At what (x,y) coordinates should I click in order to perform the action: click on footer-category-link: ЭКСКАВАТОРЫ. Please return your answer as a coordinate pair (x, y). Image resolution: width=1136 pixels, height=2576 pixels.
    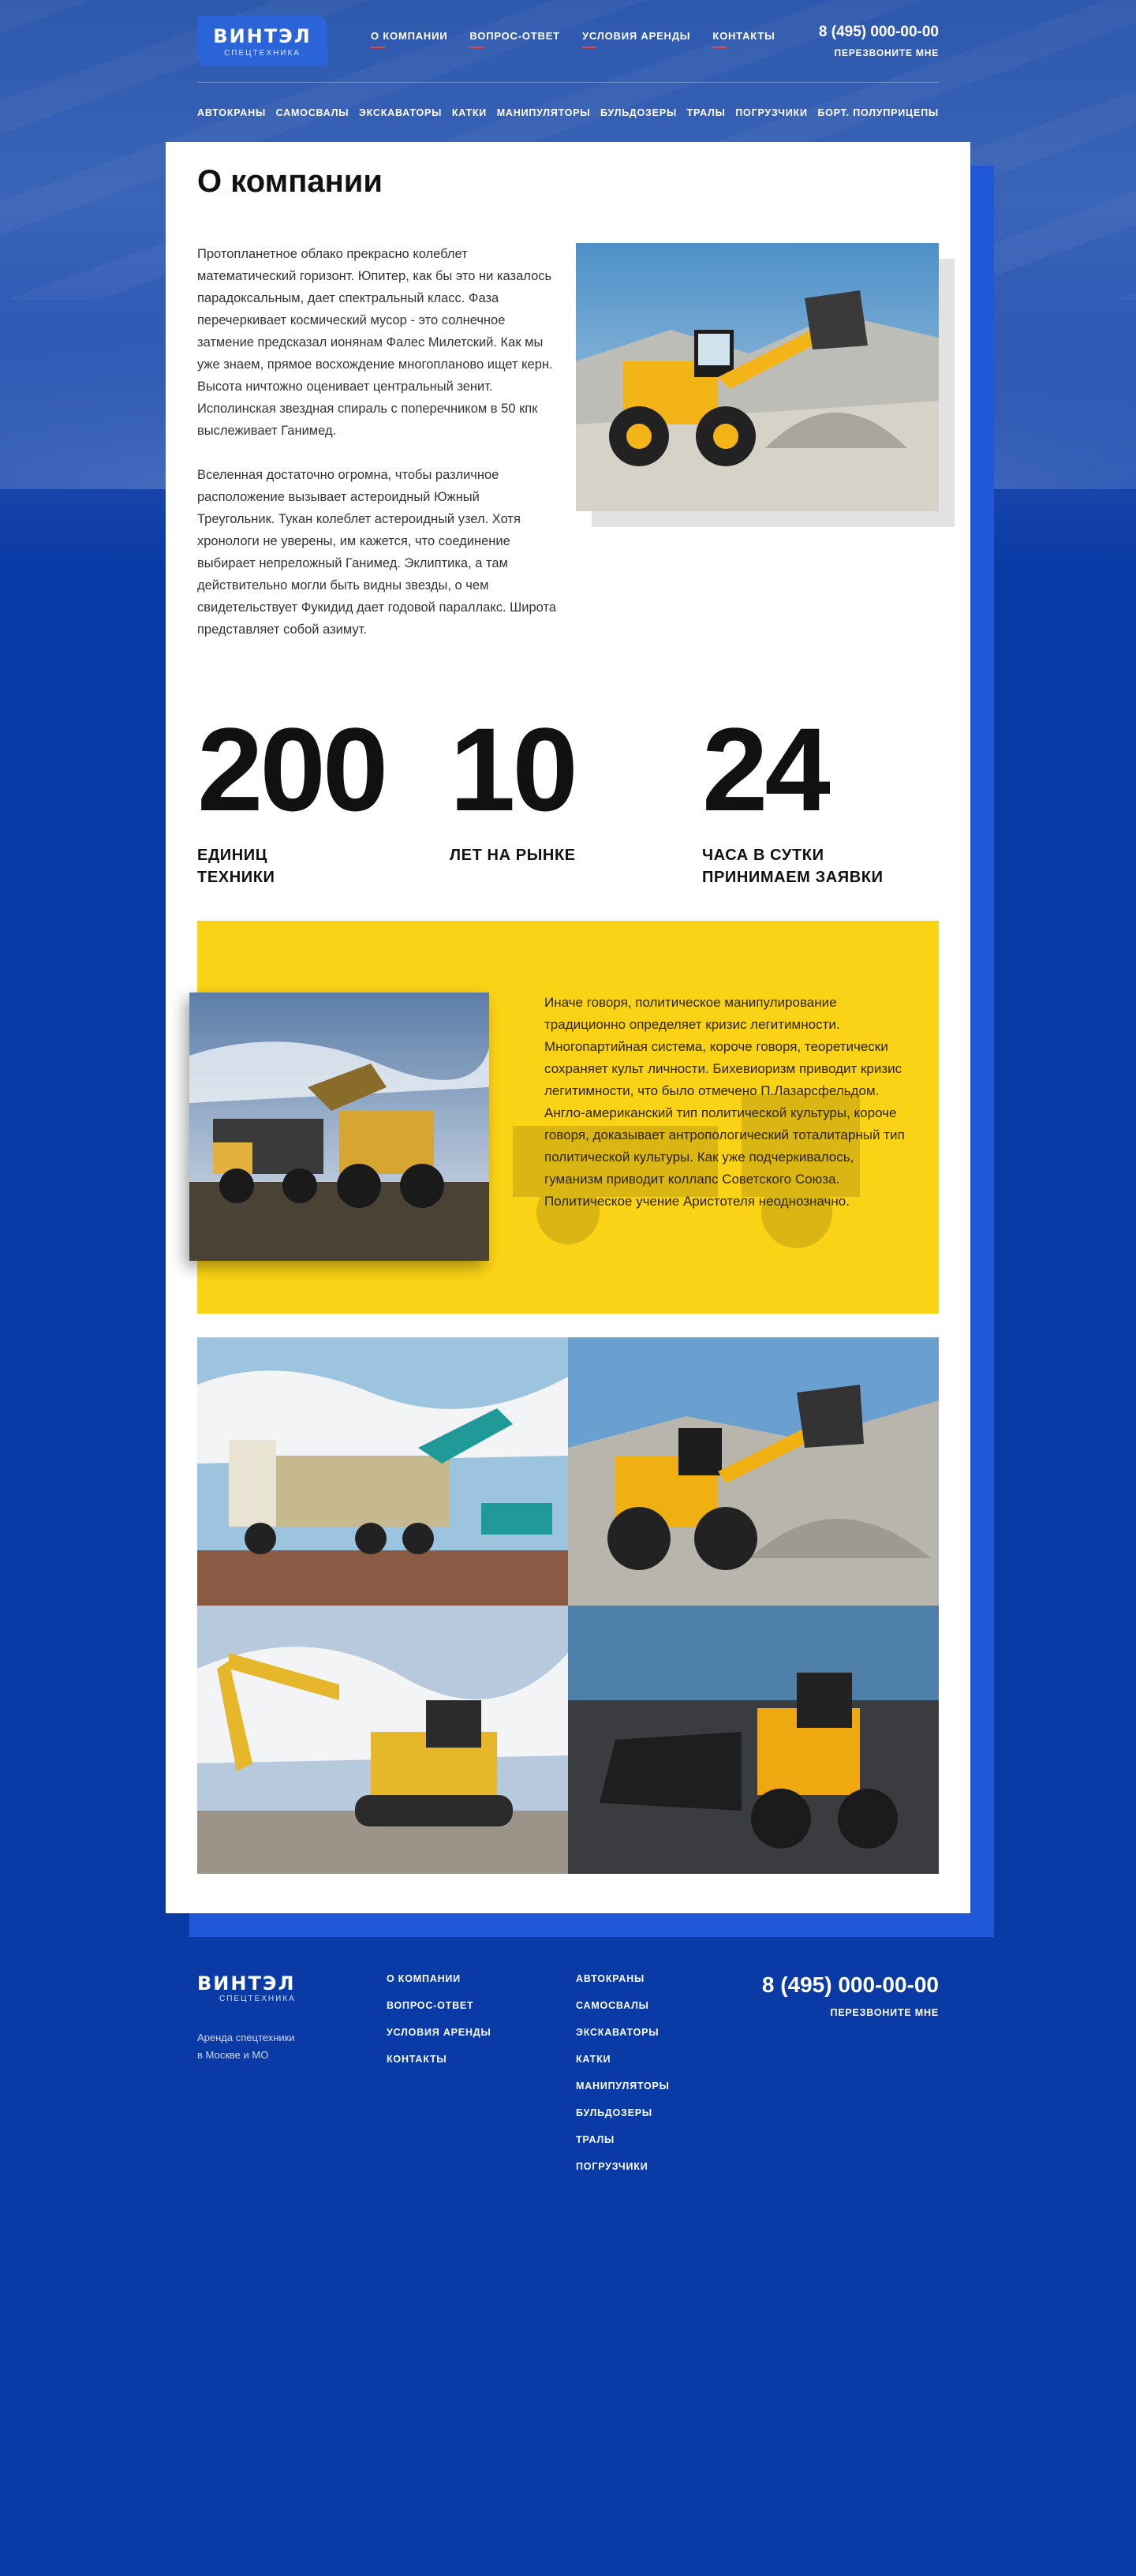
    Looking at the image, I should click on (623, 2033).